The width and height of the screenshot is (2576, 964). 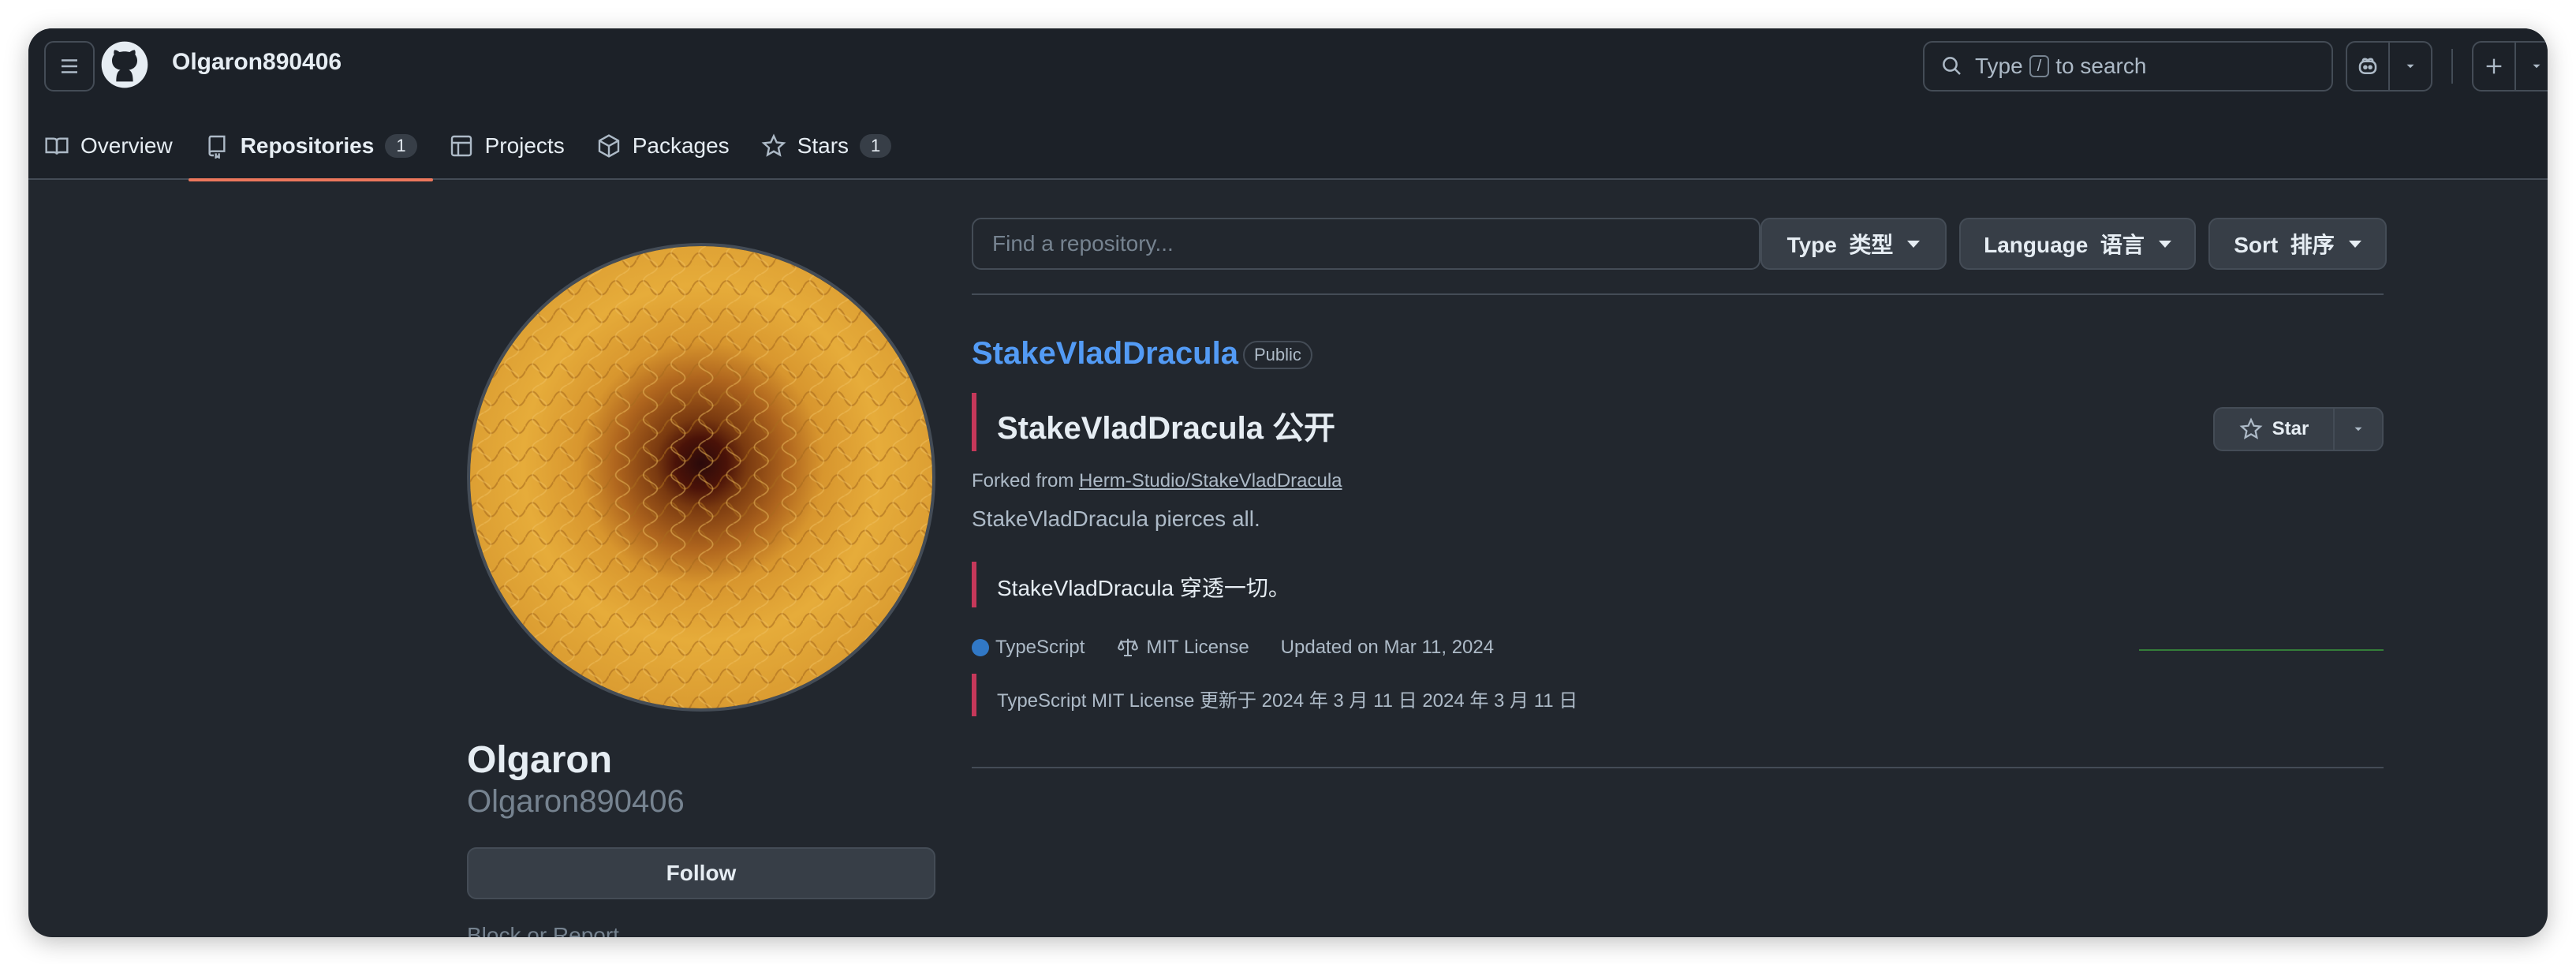 What do you see at coordinates (1128, 647) in the screenshot?
I see `law-icon` at bounding box center [1128, 647].